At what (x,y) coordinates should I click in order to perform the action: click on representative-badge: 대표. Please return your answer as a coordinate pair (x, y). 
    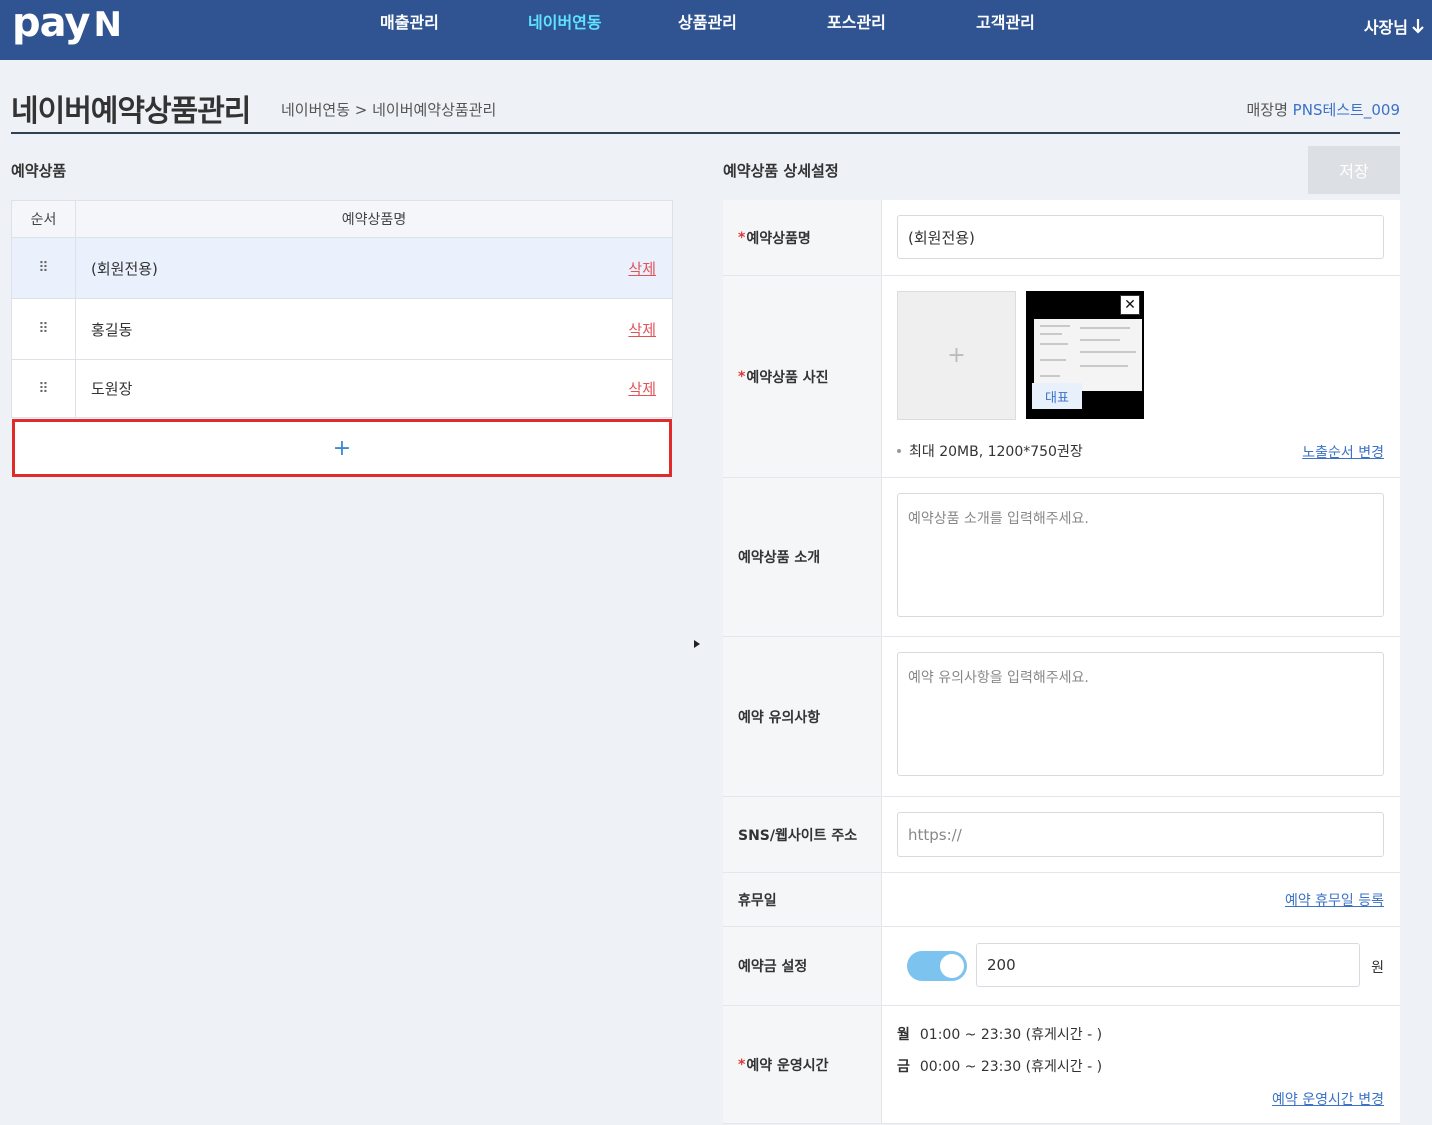
    Looking at the image, I should click on (1057, 396).